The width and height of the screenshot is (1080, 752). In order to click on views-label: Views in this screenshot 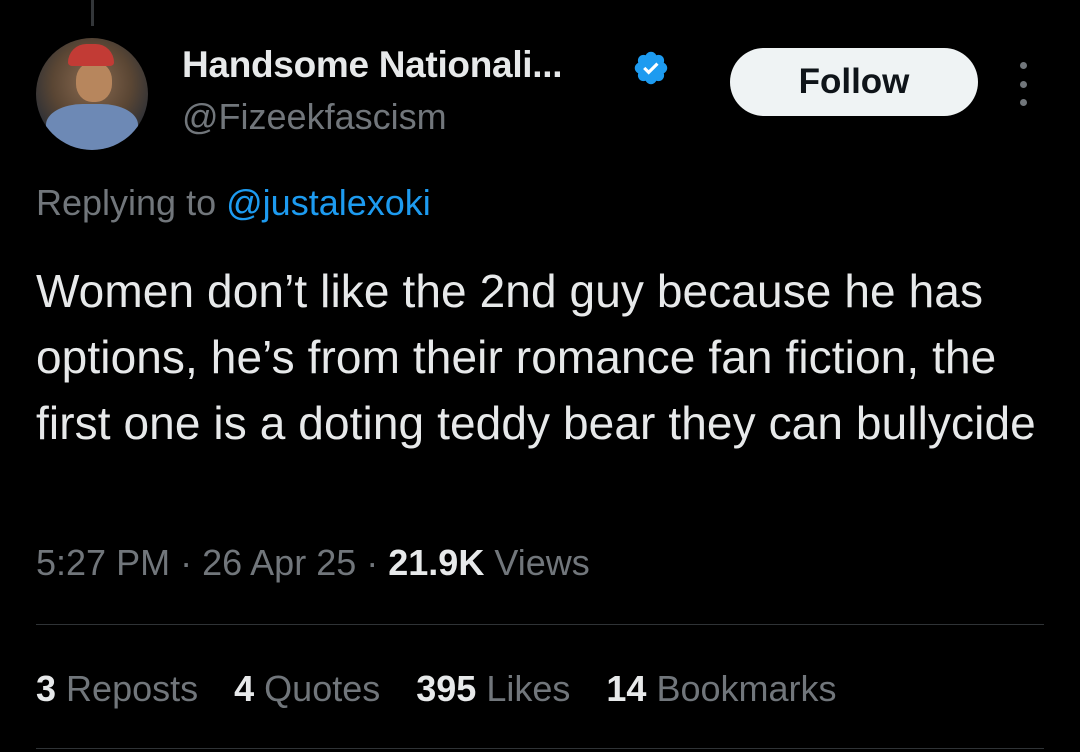, I will do `click(542, 562)`.